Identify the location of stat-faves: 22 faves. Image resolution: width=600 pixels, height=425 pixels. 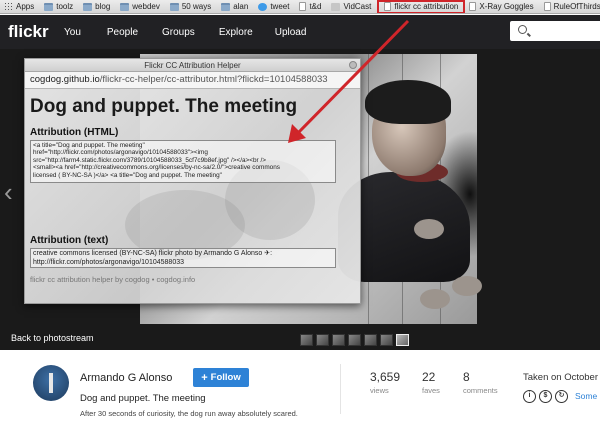
(431, 382).